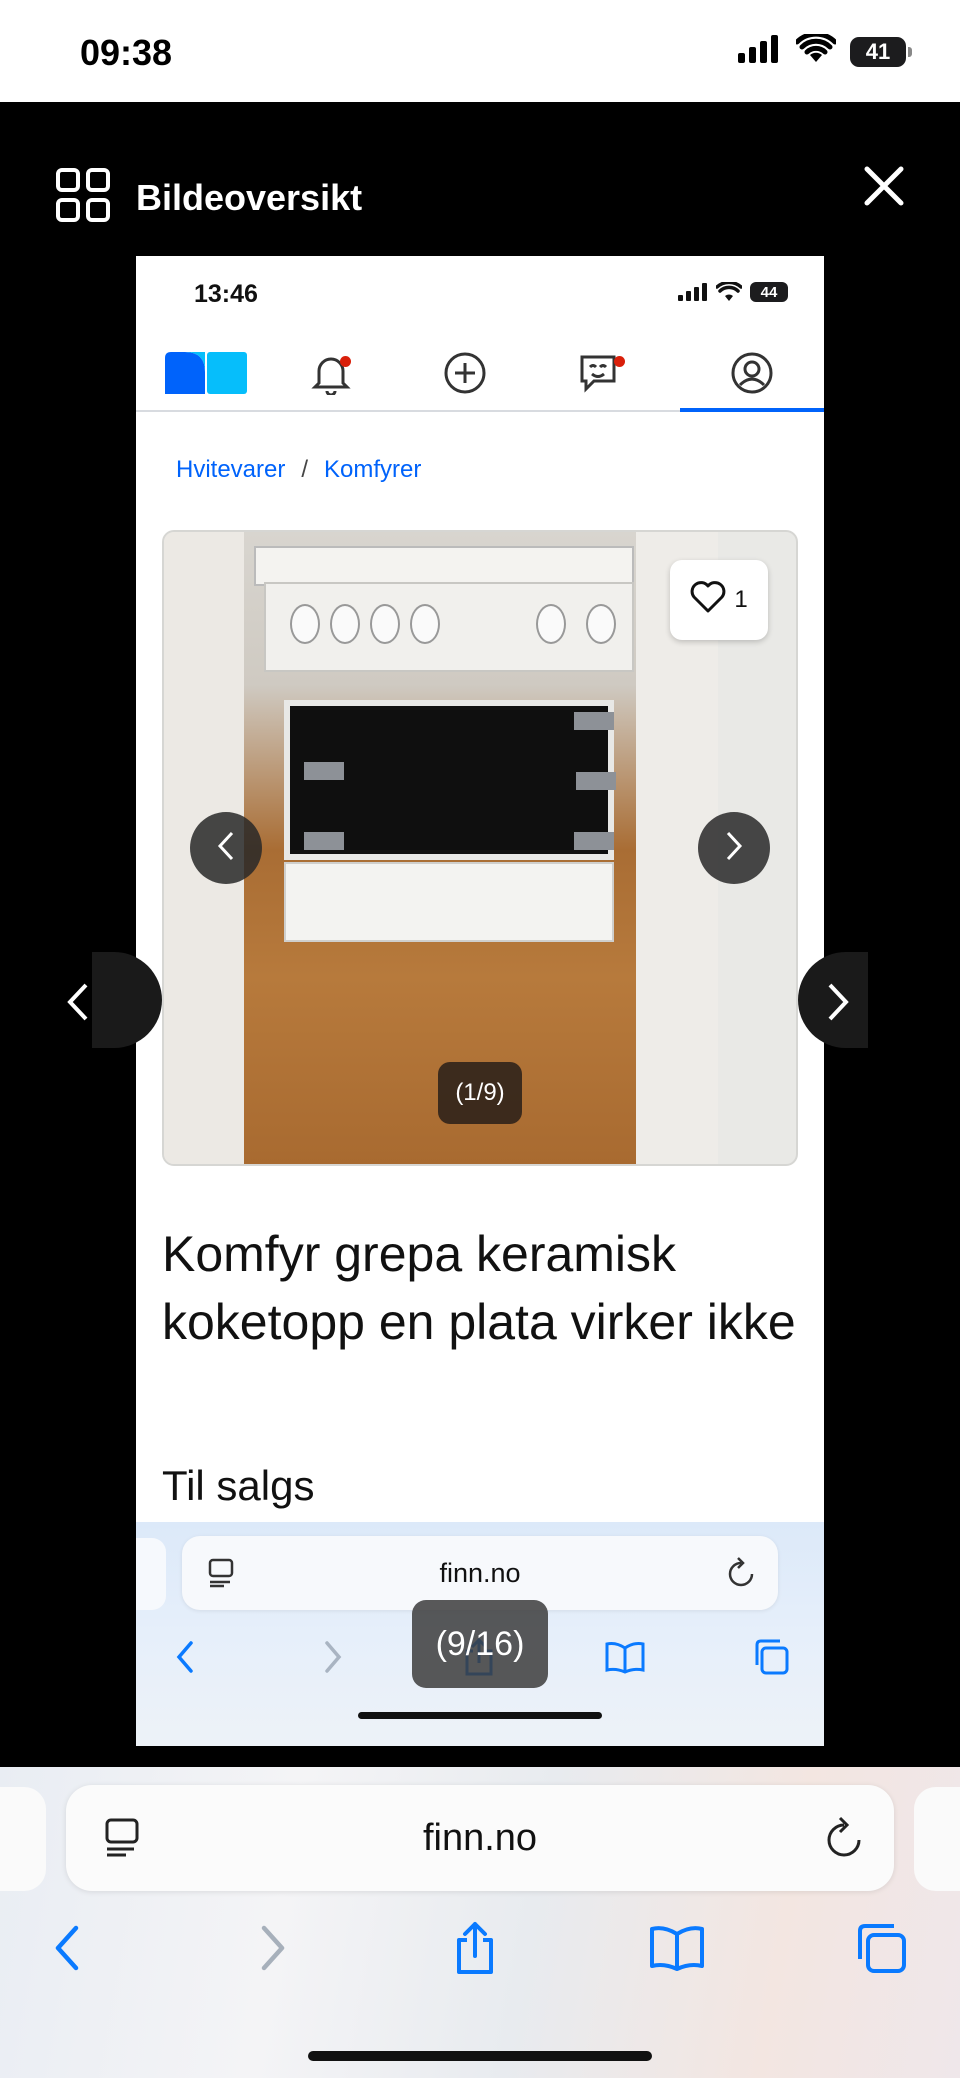 Image resolution: width=960 pixels, height=2078 pixels. I want to click on inner-bookmarks-icon, so click(625, 1657).